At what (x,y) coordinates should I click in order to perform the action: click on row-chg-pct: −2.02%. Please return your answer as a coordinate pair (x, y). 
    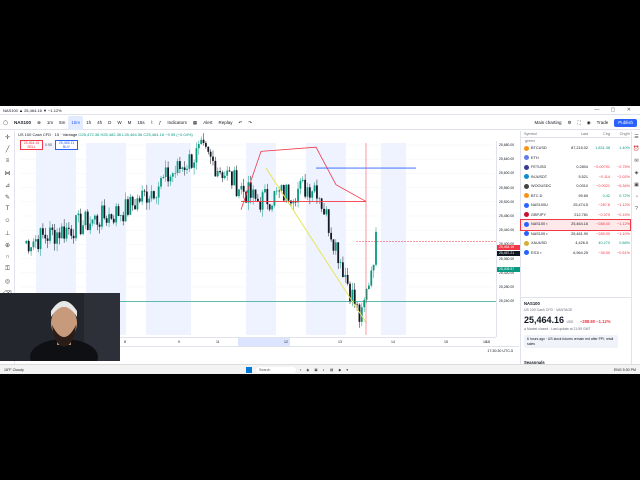
    Looking at the image, I should click on (623, 176).